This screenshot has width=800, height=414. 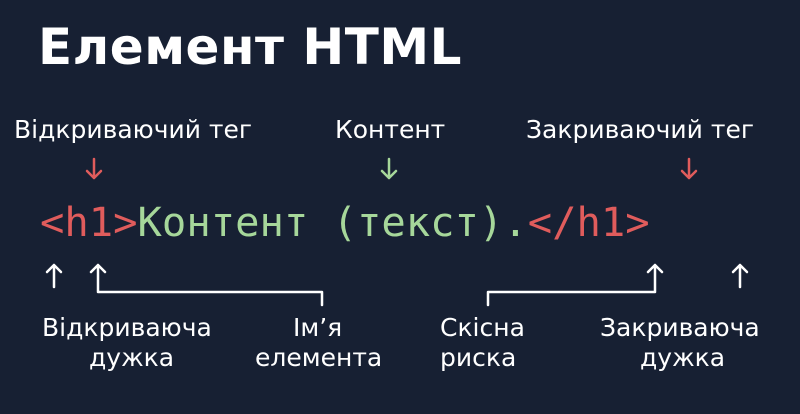 I want to click on label-line: елемента, so click(x=319, y=357).